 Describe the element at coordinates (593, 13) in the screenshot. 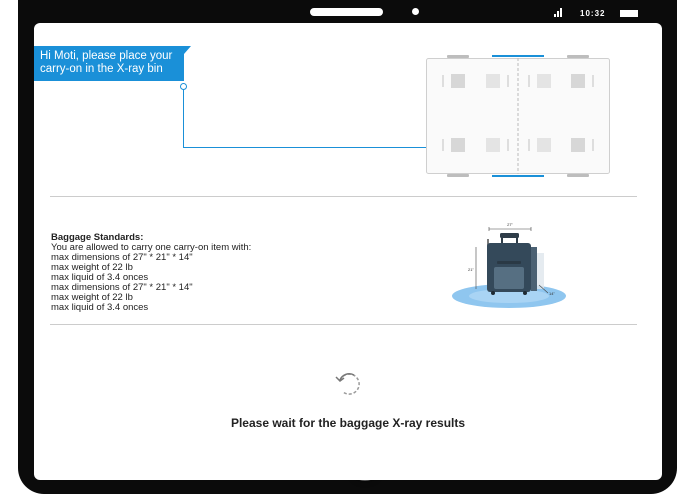

I see `status-clock: 10:32` at that location.